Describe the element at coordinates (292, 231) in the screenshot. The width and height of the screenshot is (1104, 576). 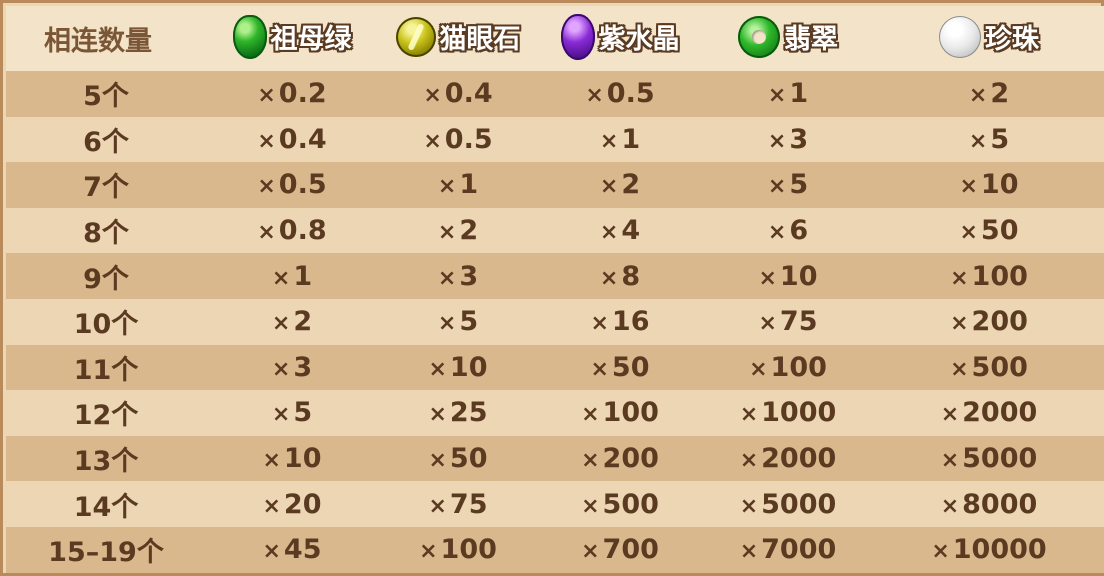
I see `multiplier-cell: × 0.8` at that location.